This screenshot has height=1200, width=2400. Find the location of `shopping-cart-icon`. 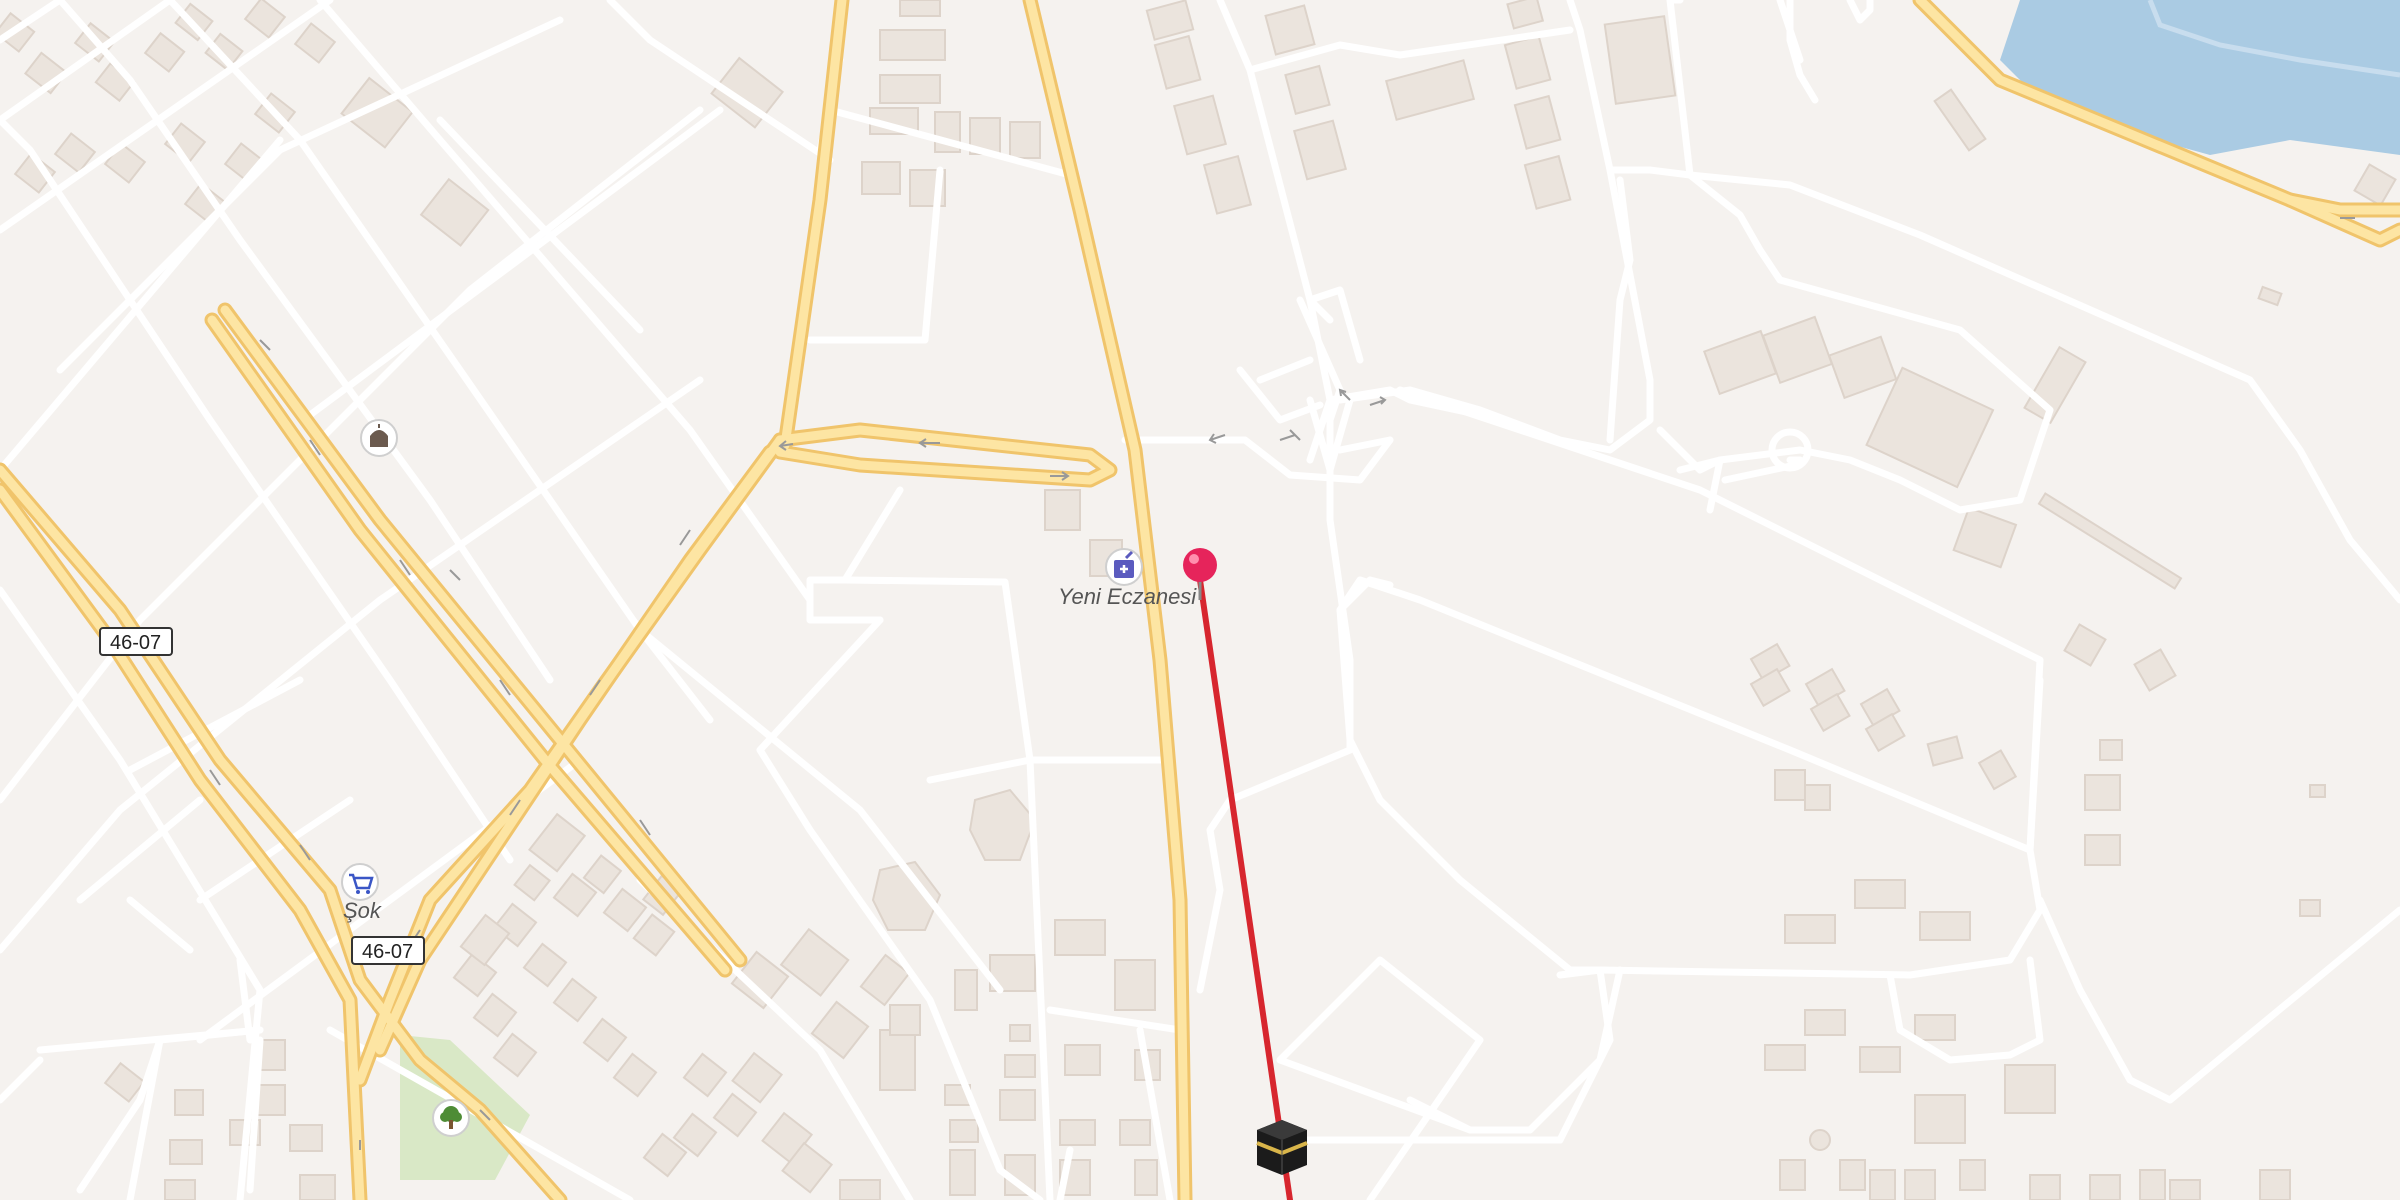

shopping-cart-icon is located at coordinates (360, 882).